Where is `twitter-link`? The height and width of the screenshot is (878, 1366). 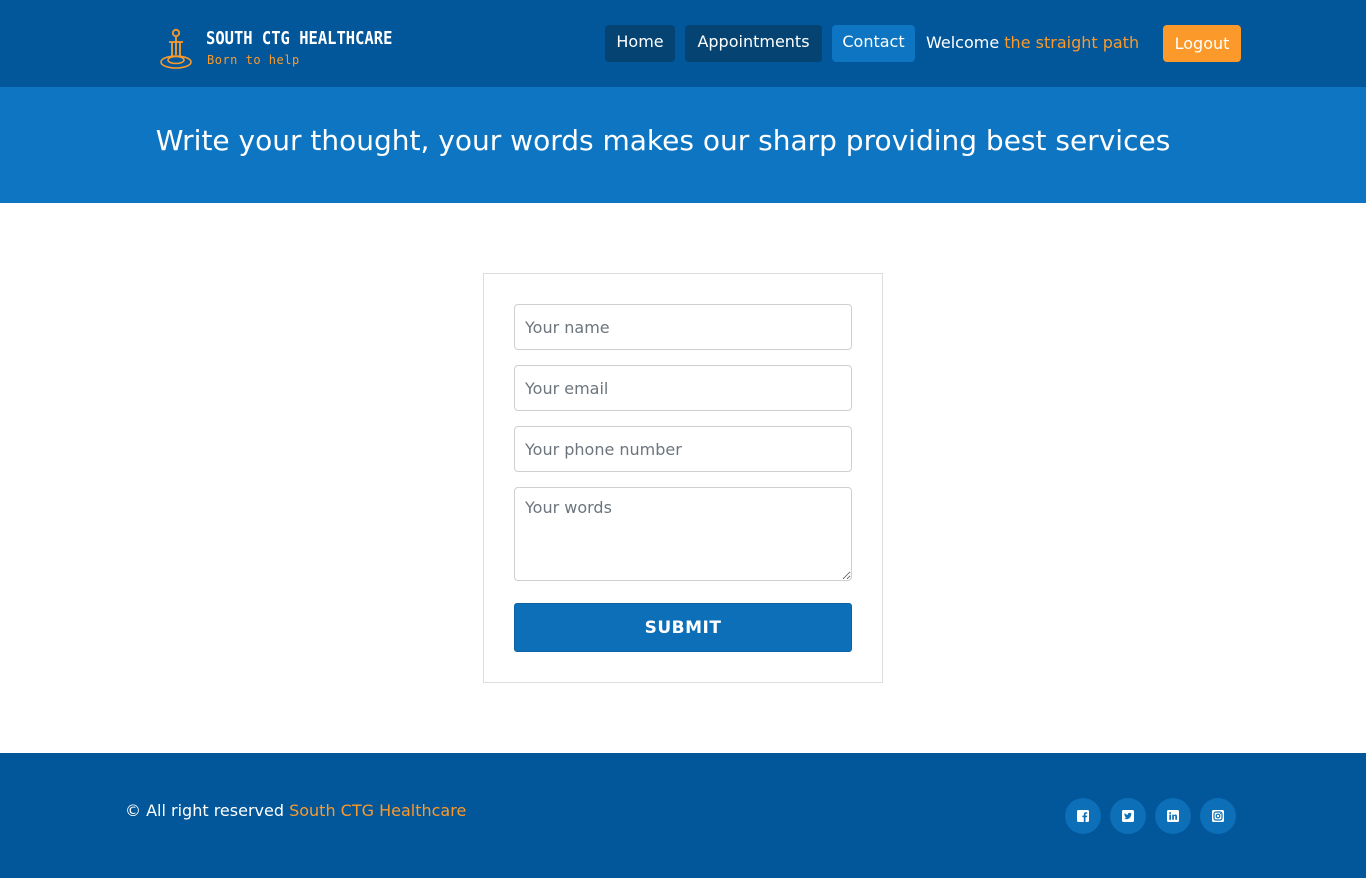 twitter-link is located at coordinates (1128, 816).